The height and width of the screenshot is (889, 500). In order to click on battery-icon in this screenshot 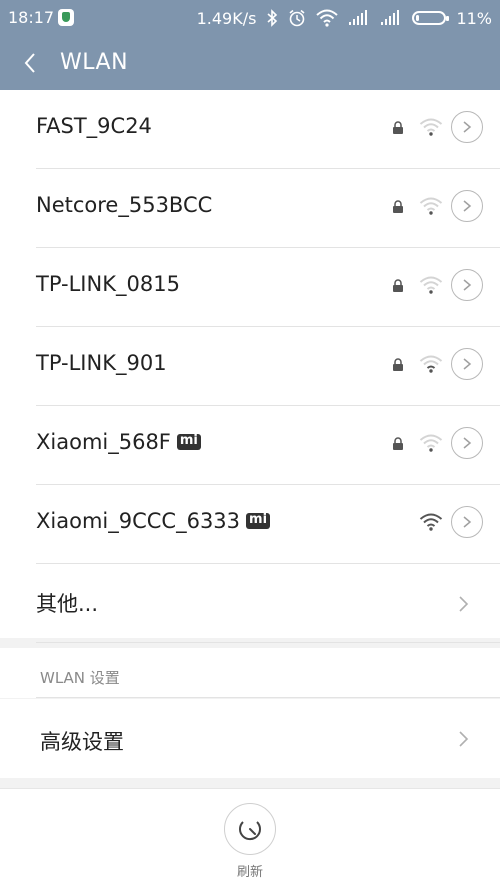, I will do `click(431, 18)`.